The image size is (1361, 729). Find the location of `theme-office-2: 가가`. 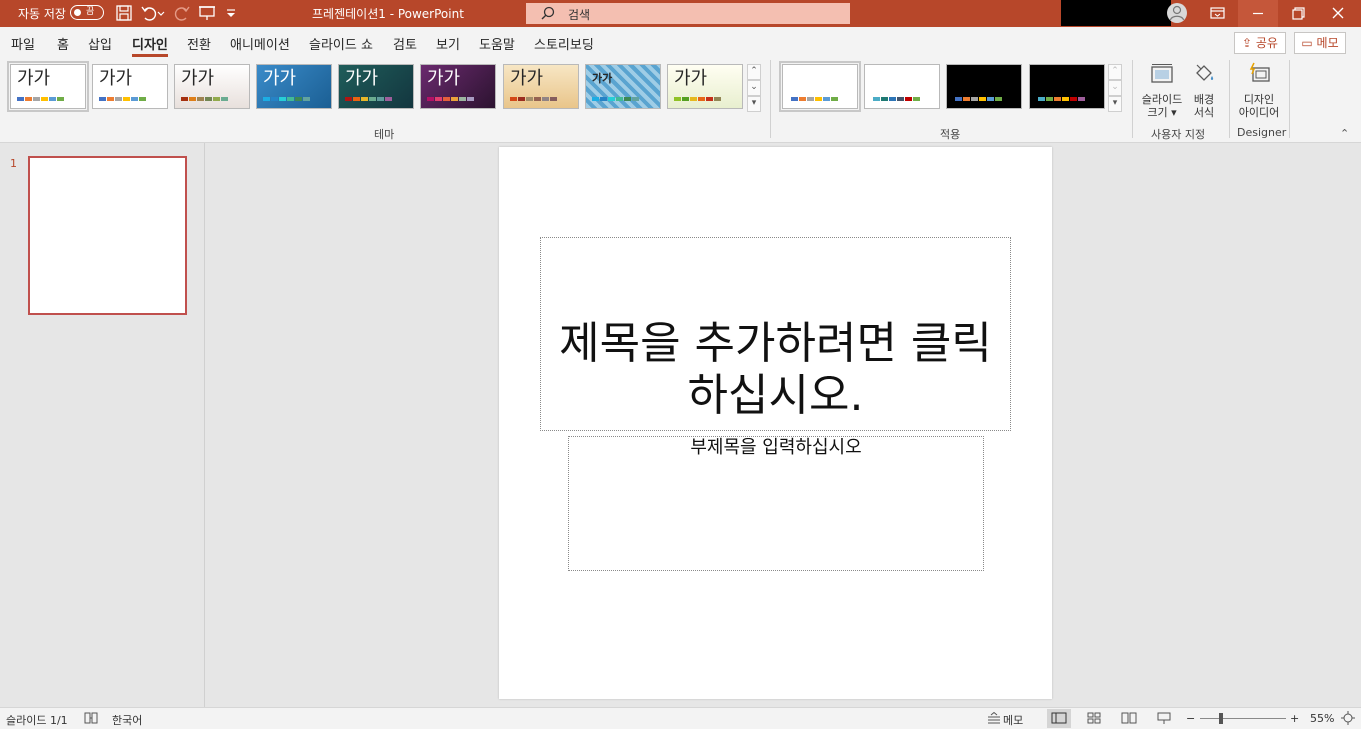

theme-office-2: 가가 is located at coordinates (130, 86).